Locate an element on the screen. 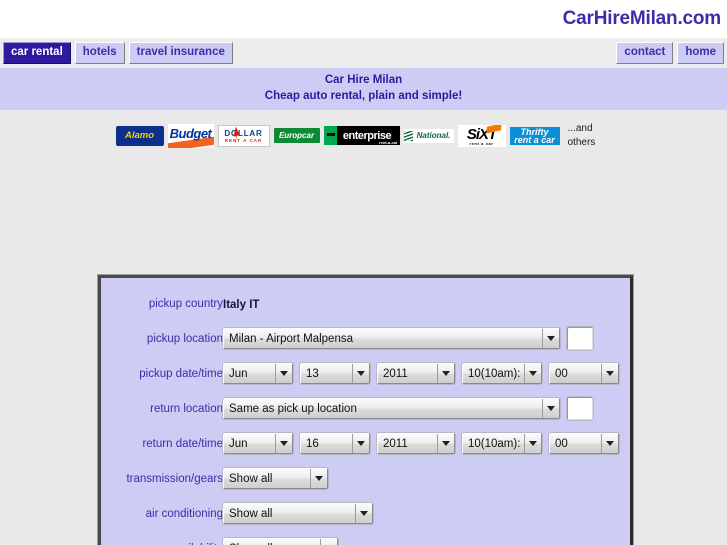 This screenshot has height=545, width=727. field-transmission: Show all is located at coordinates (426, 478).